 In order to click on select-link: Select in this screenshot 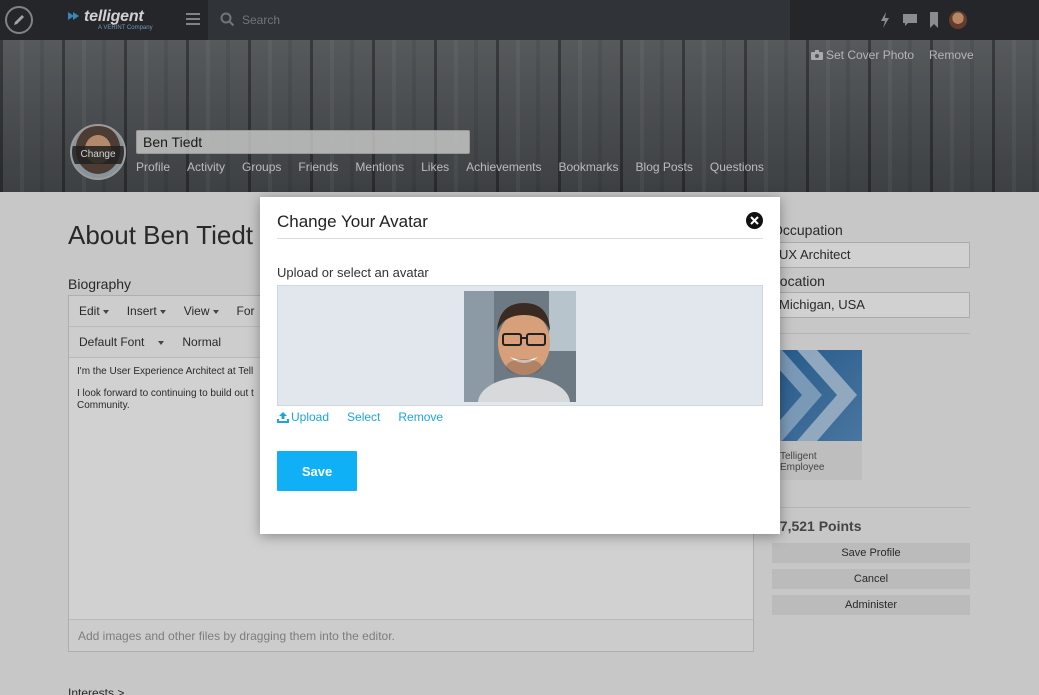, I will do `click(363, 417)`.